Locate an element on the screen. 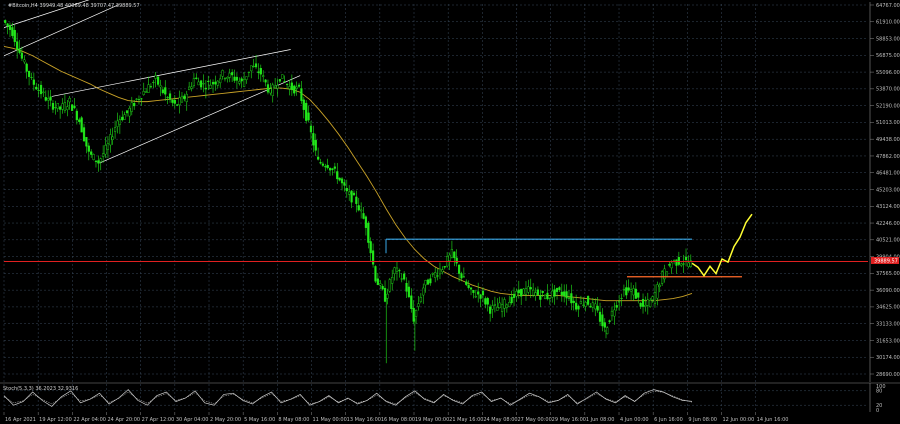 The height and width of the screenshot is (424, 900). x-tick-label: 21 May 16:00 is located at coordinates (466, 420).